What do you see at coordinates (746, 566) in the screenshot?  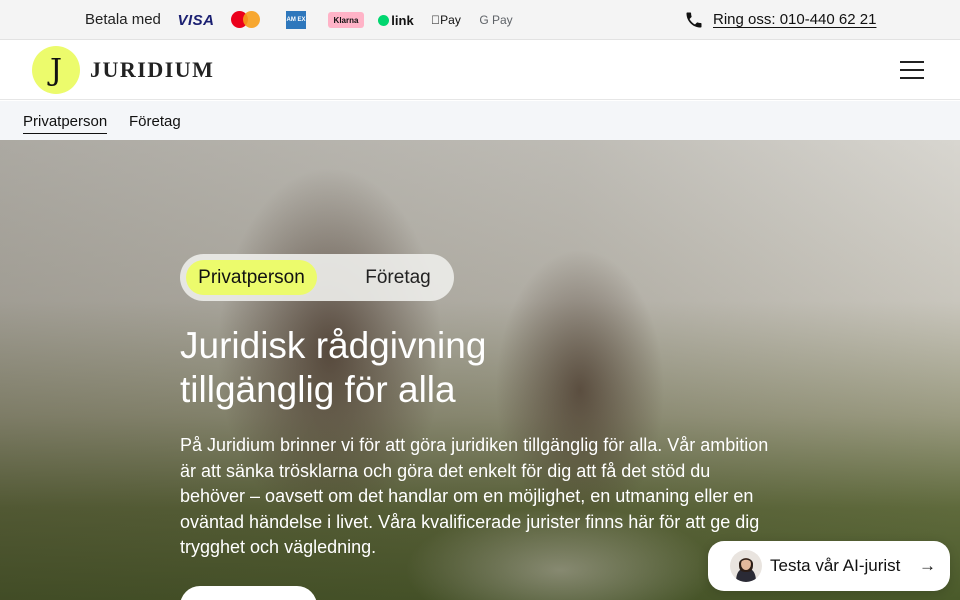 I see `ai-jurist-avatar` at bounding box center [746, 566].